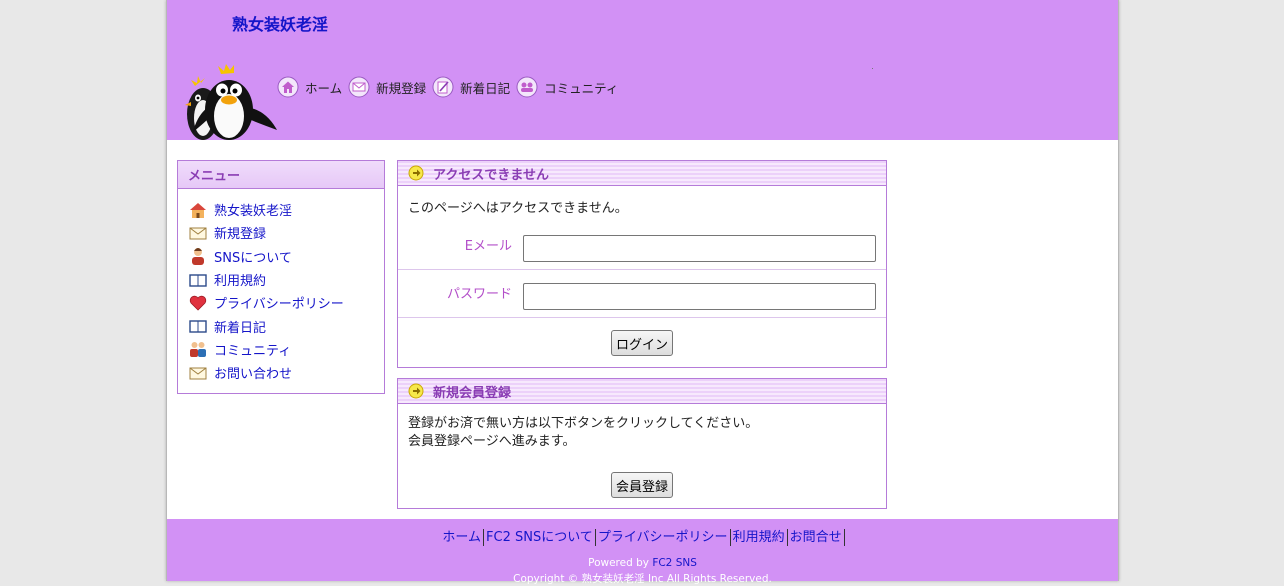  What do you see at coordinates (253, 351) in the screenshot?
I see `sidebar-item-label: コミュニティ` at bounding box center [253, 351].